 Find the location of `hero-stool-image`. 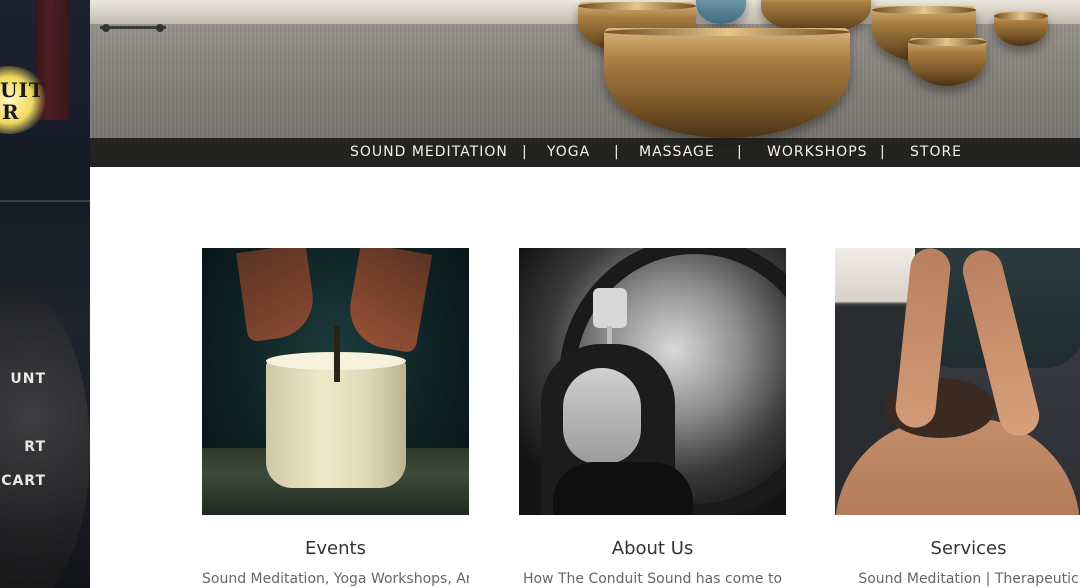

hero-stool-image is located at coordinates (133, 16).